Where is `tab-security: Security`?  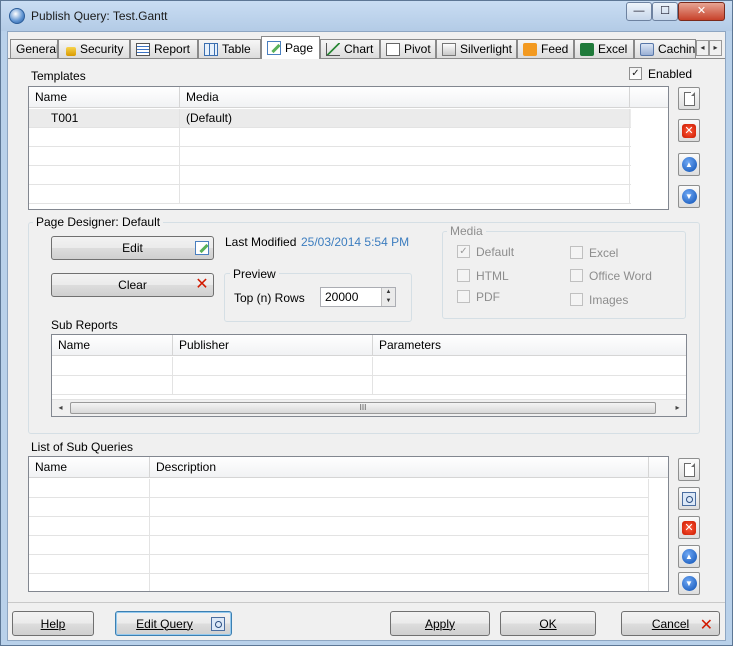
tab-security: Security is located at coordinates (94, 48).